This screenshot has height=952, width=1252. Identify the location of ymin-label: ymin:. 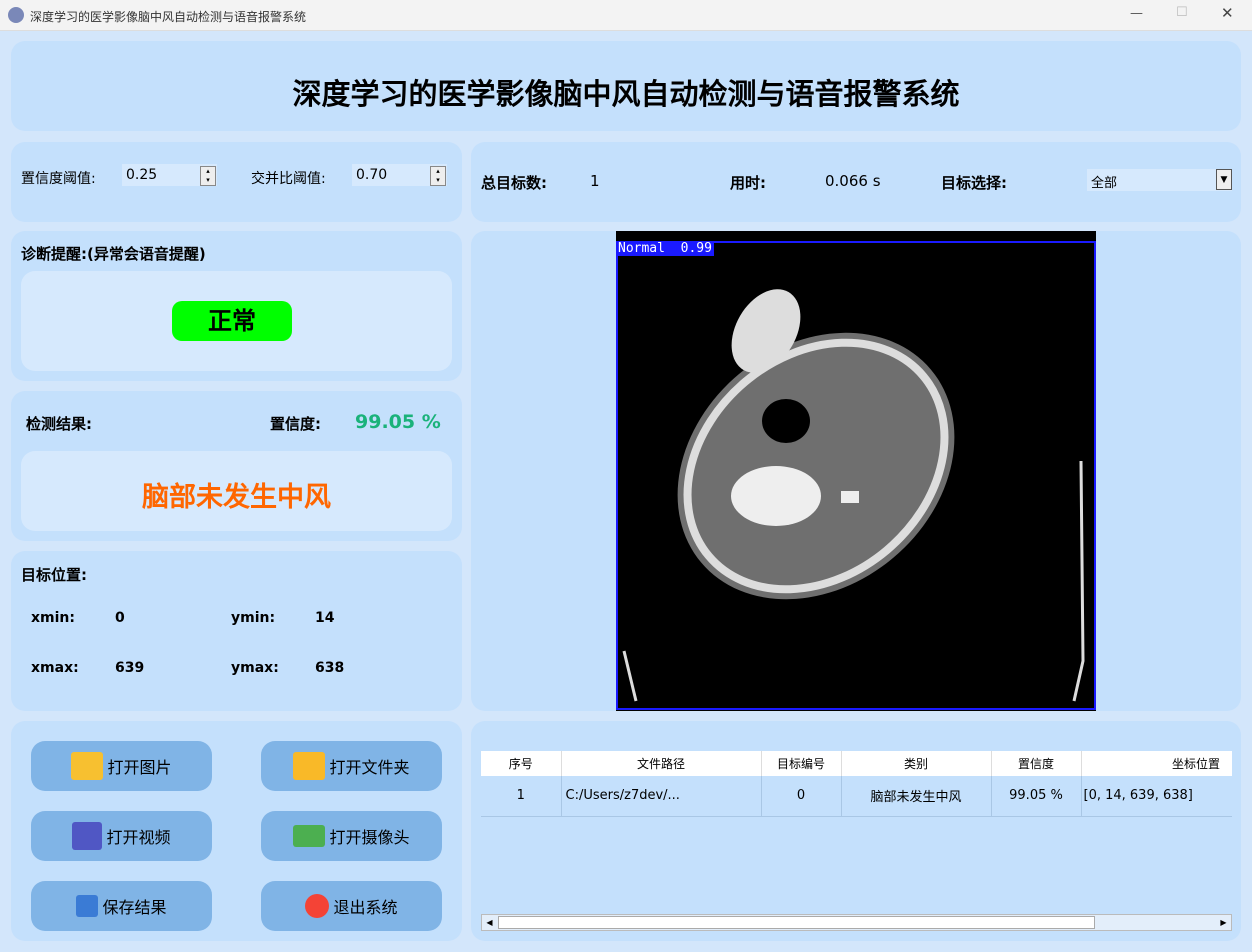
(253, 618).